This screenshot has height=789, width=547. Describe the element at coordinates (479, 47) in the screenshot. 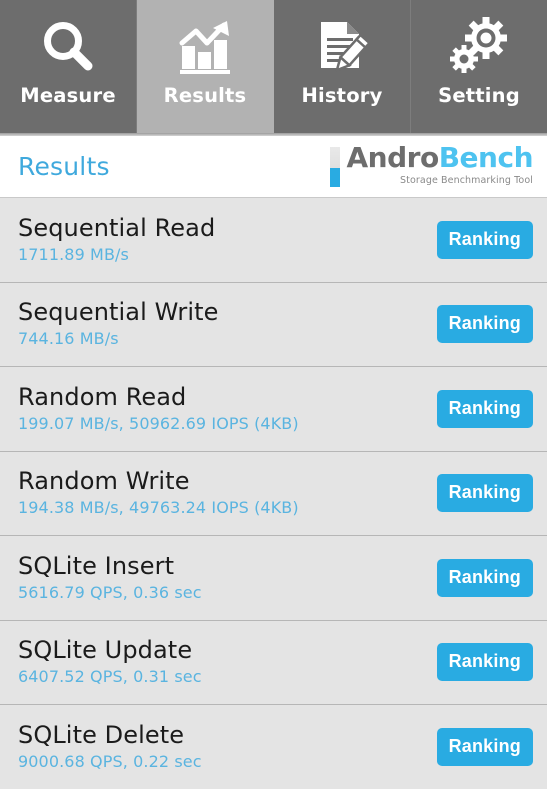

I see `gears-icon` at that location.